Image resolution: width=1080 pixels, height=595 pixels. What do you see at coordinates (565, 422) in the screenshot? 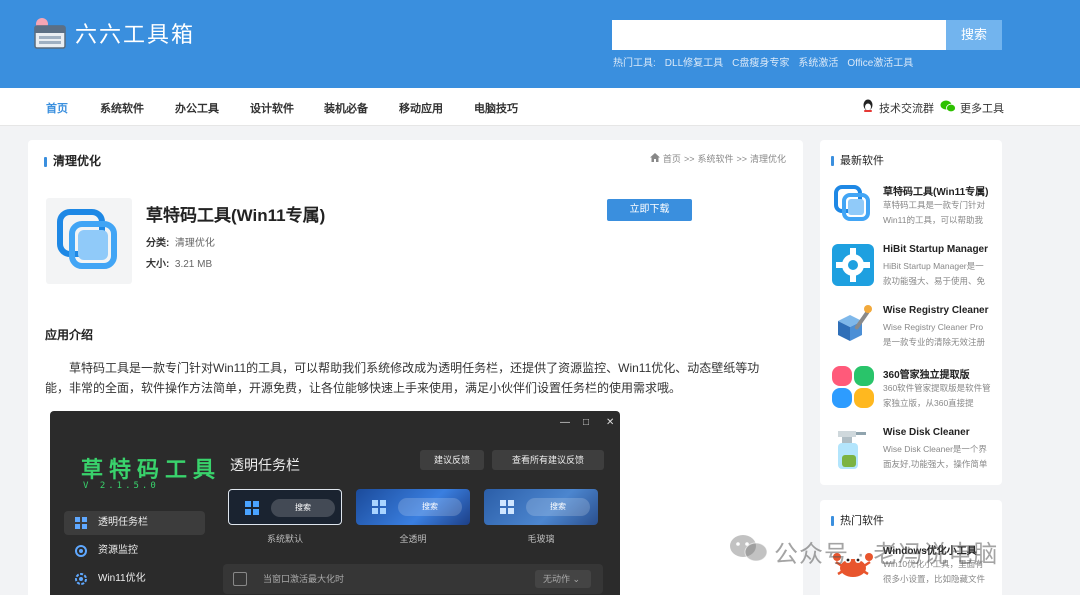
I see `minimize-icon: —` at bounding box center [565, 422].